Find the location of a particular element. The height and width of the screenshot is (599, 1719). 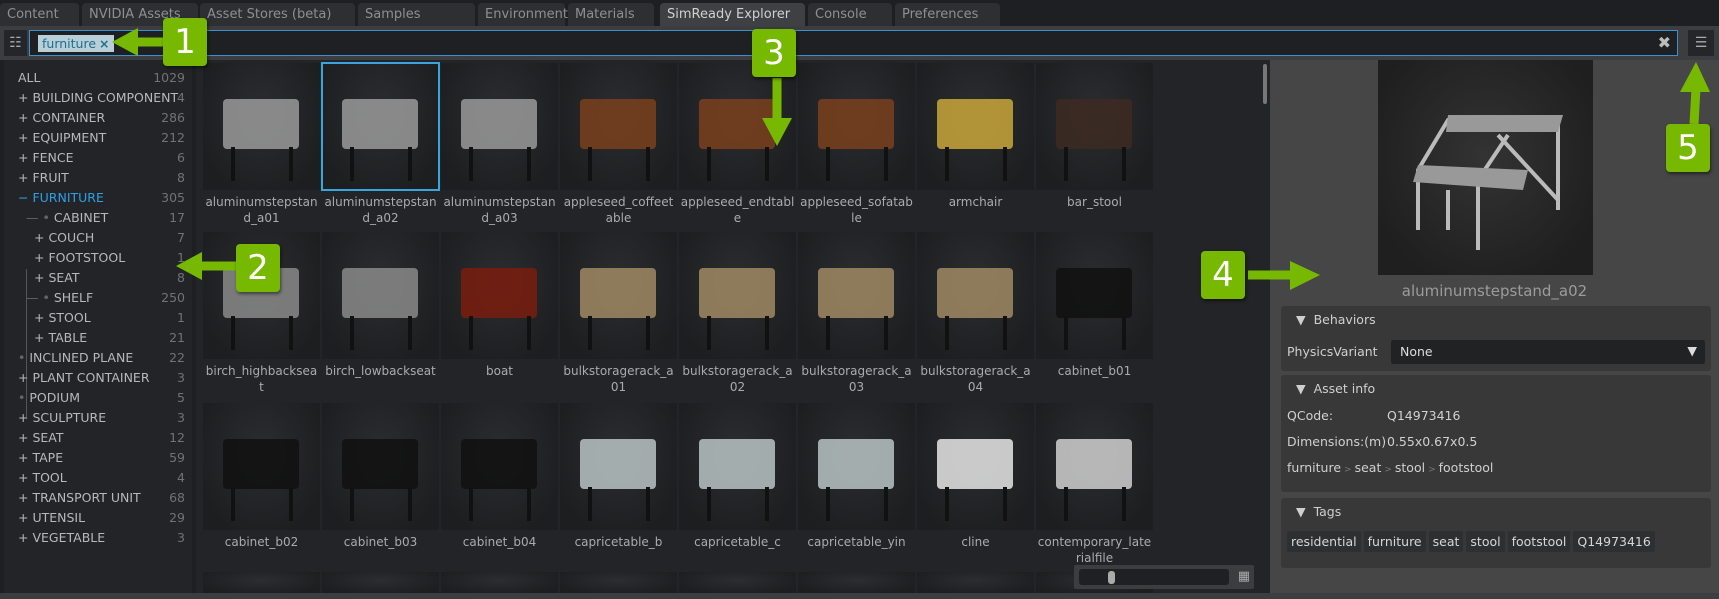

callout-4: 4 is located at coordinates (1223, 275).